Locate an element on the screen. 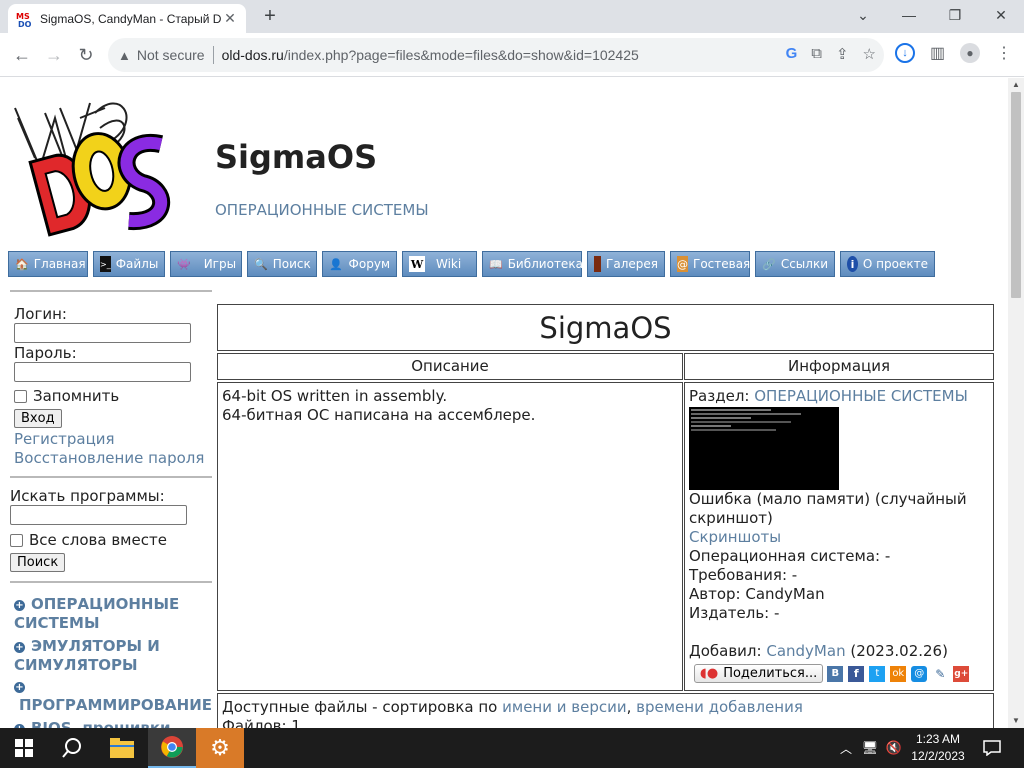 The height and width of the screenshot is (768, 1024). search-button: Поиск is located at coordinates (38, 562).